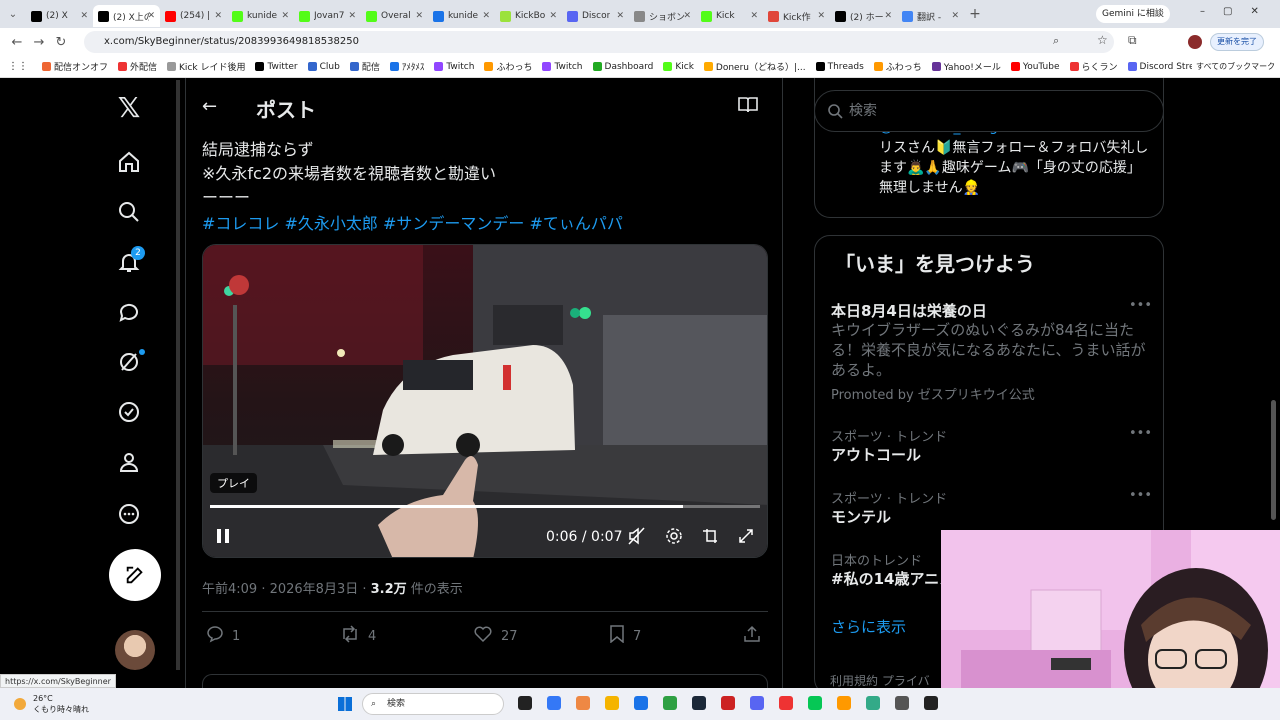 This screenshot has height=720, width=1280. I want to click on explore-icon, so click(129, 214).